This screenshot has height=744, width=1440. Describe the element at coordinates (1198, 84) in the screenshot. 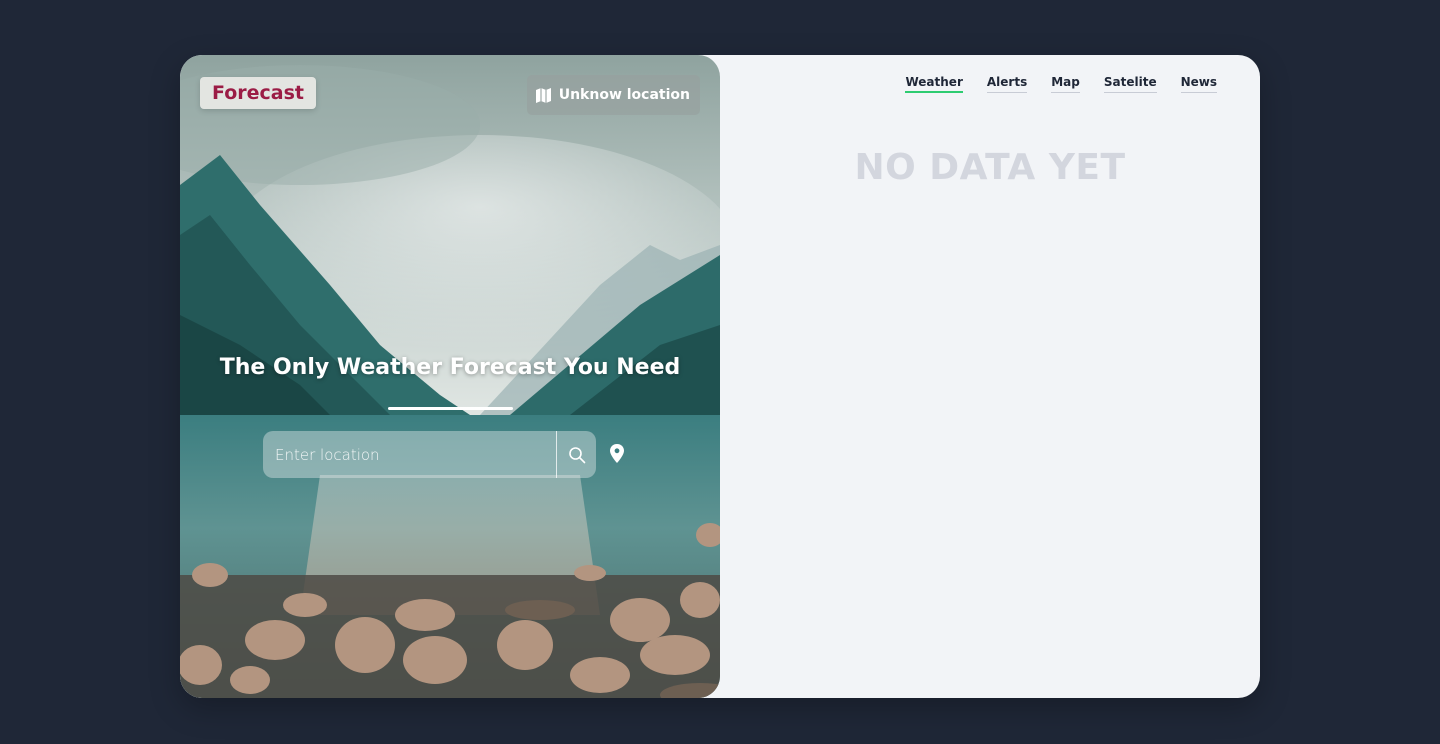

I see `nav-news: News` at that location.